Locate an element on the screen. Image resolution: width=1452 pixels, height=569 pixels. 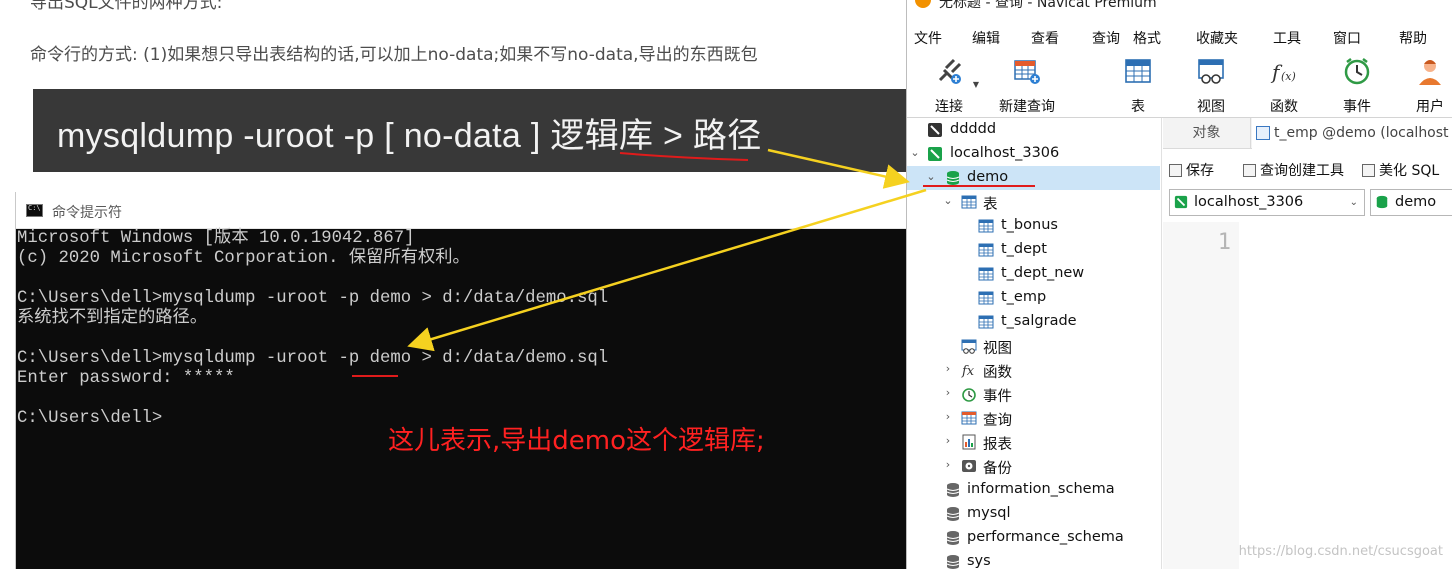
builder-icon is located at coordinates (1249, 170).